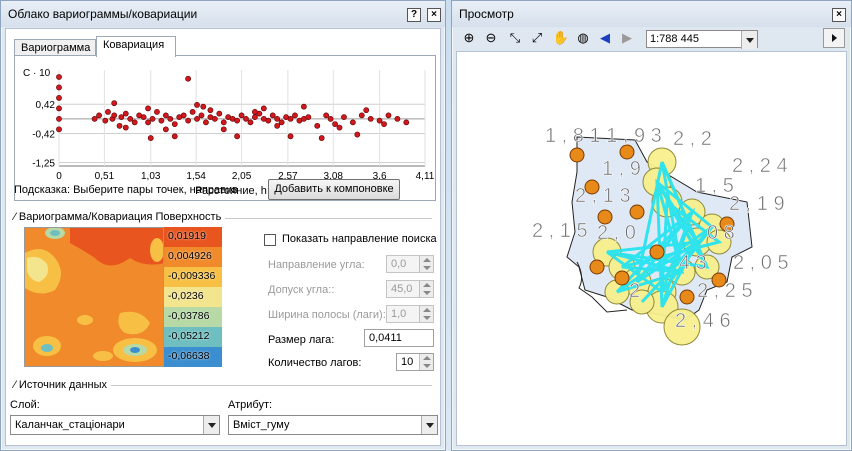  What do you see at coordinates (385, 338) in the screenshot?
I see `lag-size-value: 0,0411` at bounding box center [385, 338].